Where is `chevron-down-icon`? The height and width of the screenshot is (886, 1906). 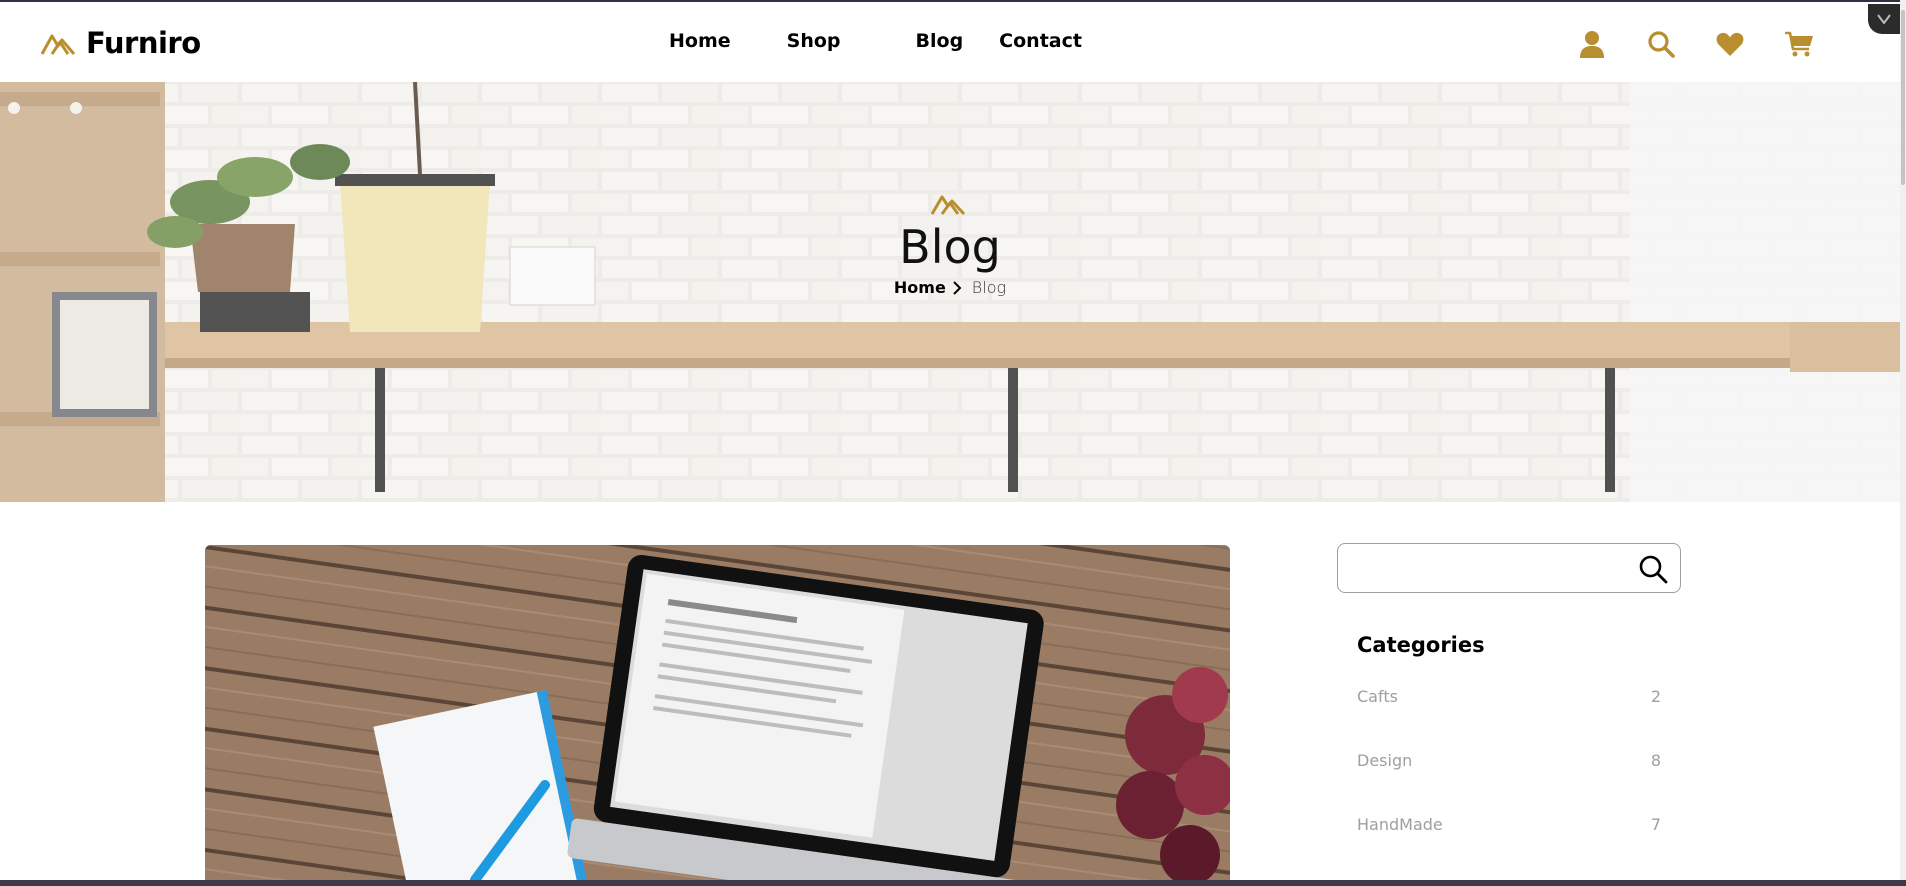 chevron-down-icon is located at coordinates (1884, 19).